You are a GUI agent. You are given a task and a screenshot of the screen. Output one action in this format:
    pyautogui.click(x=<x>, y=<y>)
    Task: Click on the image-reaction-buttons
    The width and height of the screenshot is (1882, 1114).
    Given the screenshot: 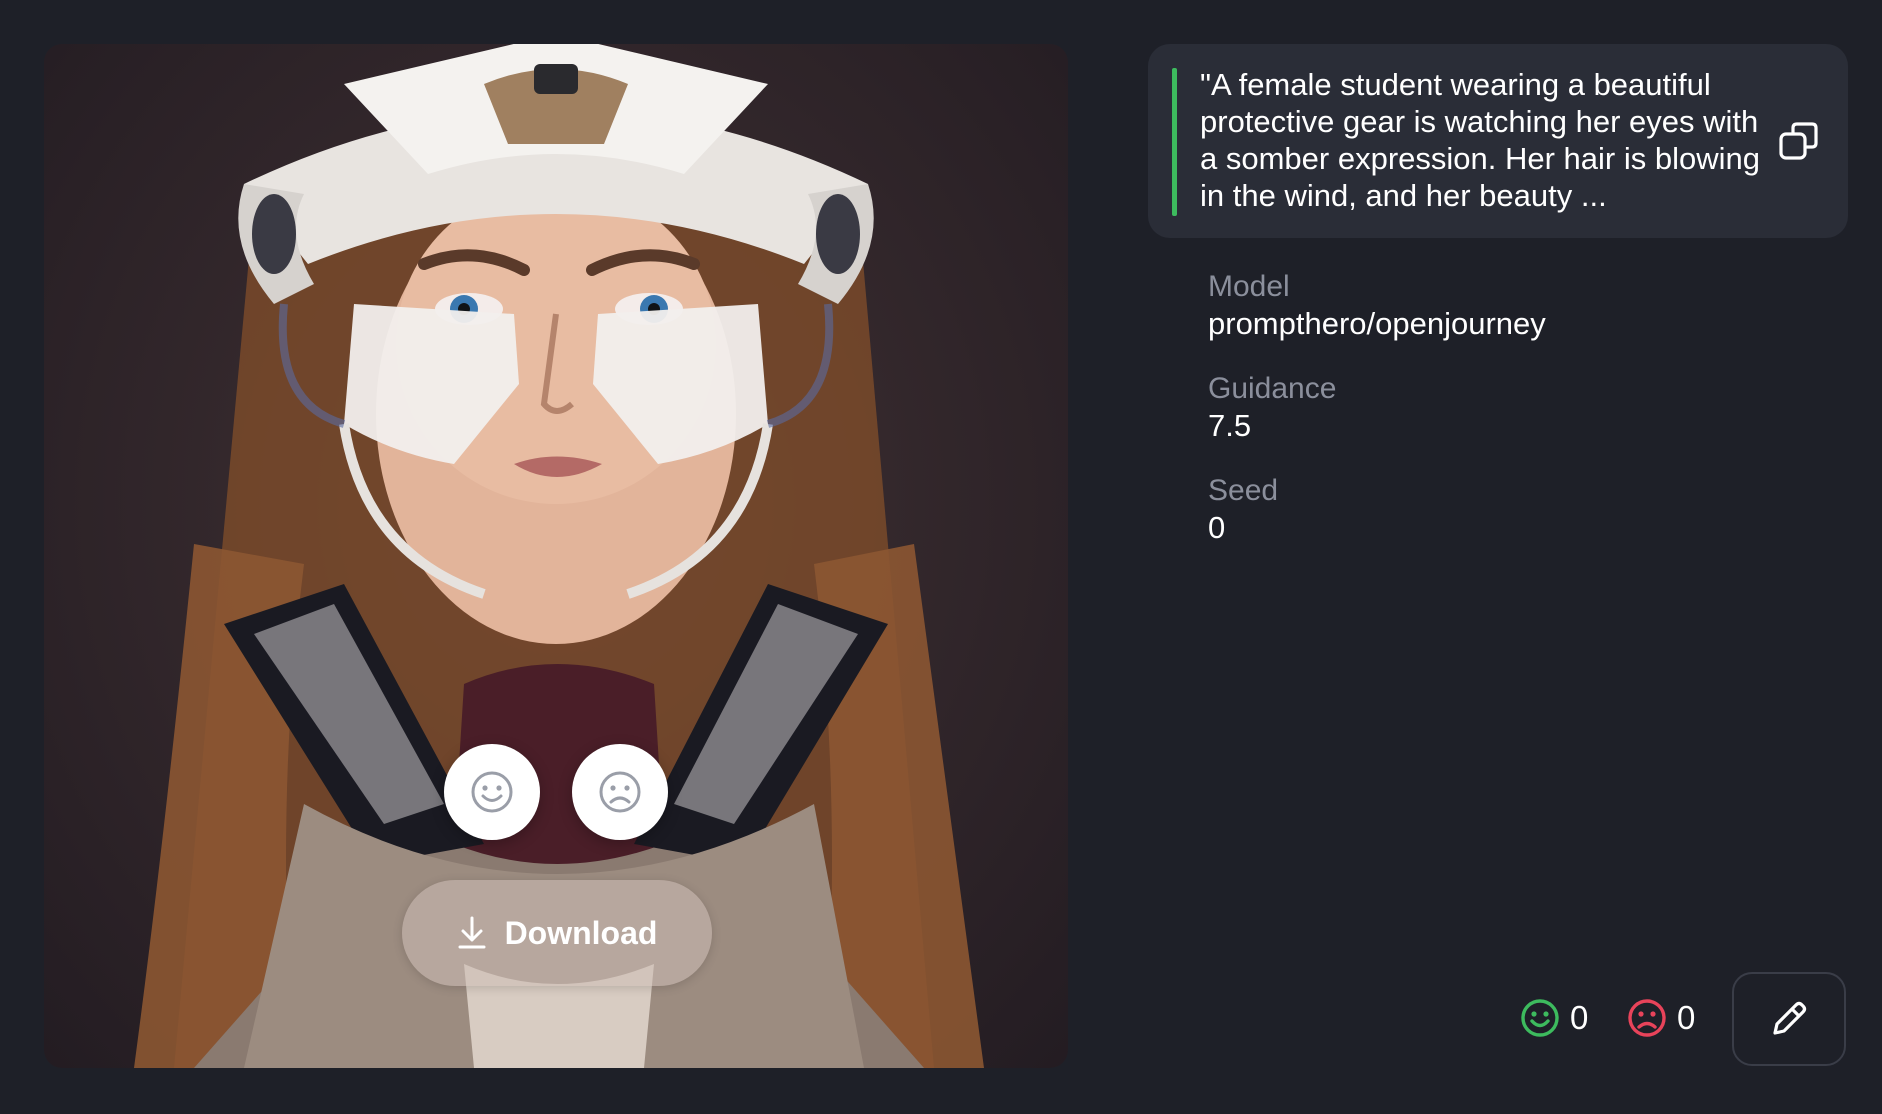 What is the action you would take?
    pyautogui.click(x=556, y=792)
    